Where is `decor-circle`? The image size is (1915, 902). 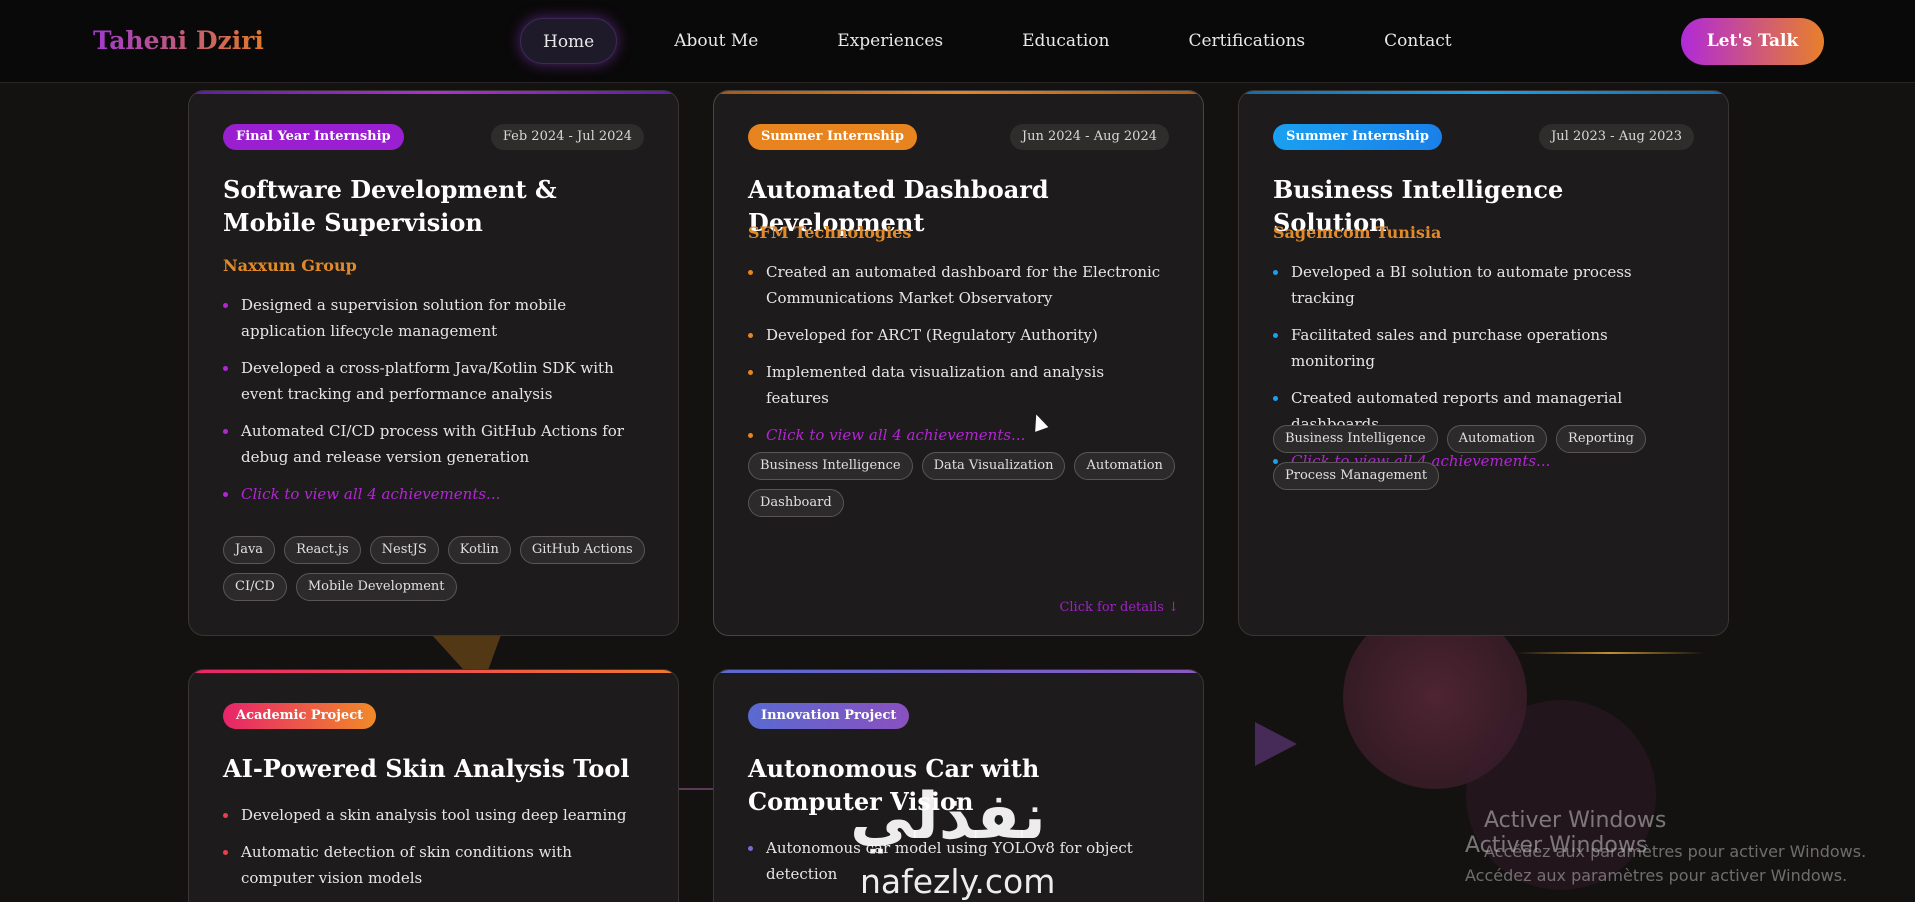 decor-circle is located at coordinates (1561, 795).